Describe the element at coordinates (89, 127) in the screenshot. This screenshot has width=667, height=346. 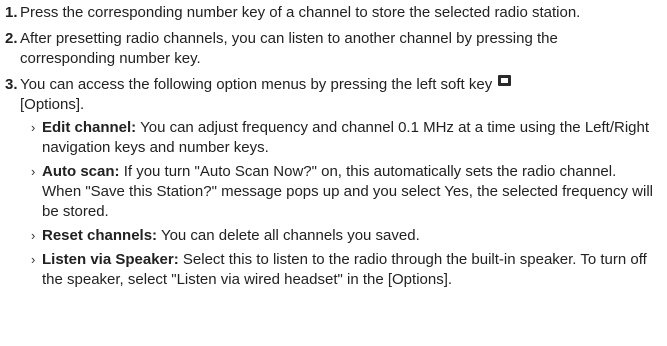
I see `option-term: Edit channel:` at that location.